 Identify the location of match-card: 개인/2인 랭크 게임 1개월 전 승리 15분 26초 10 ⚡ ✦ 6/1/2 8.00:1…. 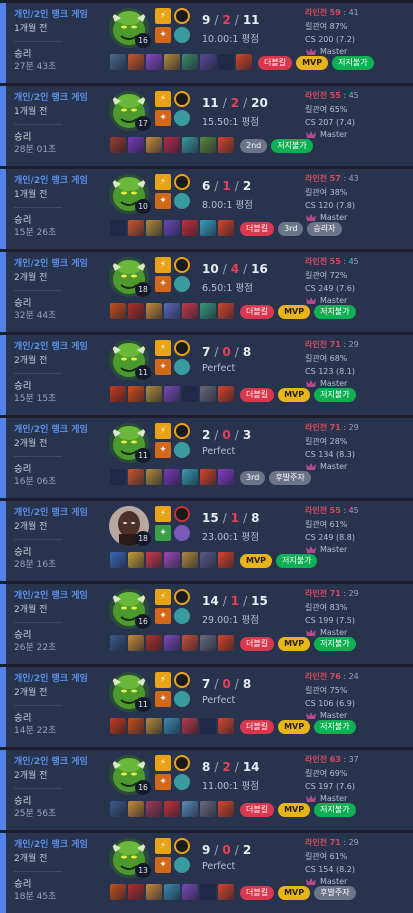
(206, 209).